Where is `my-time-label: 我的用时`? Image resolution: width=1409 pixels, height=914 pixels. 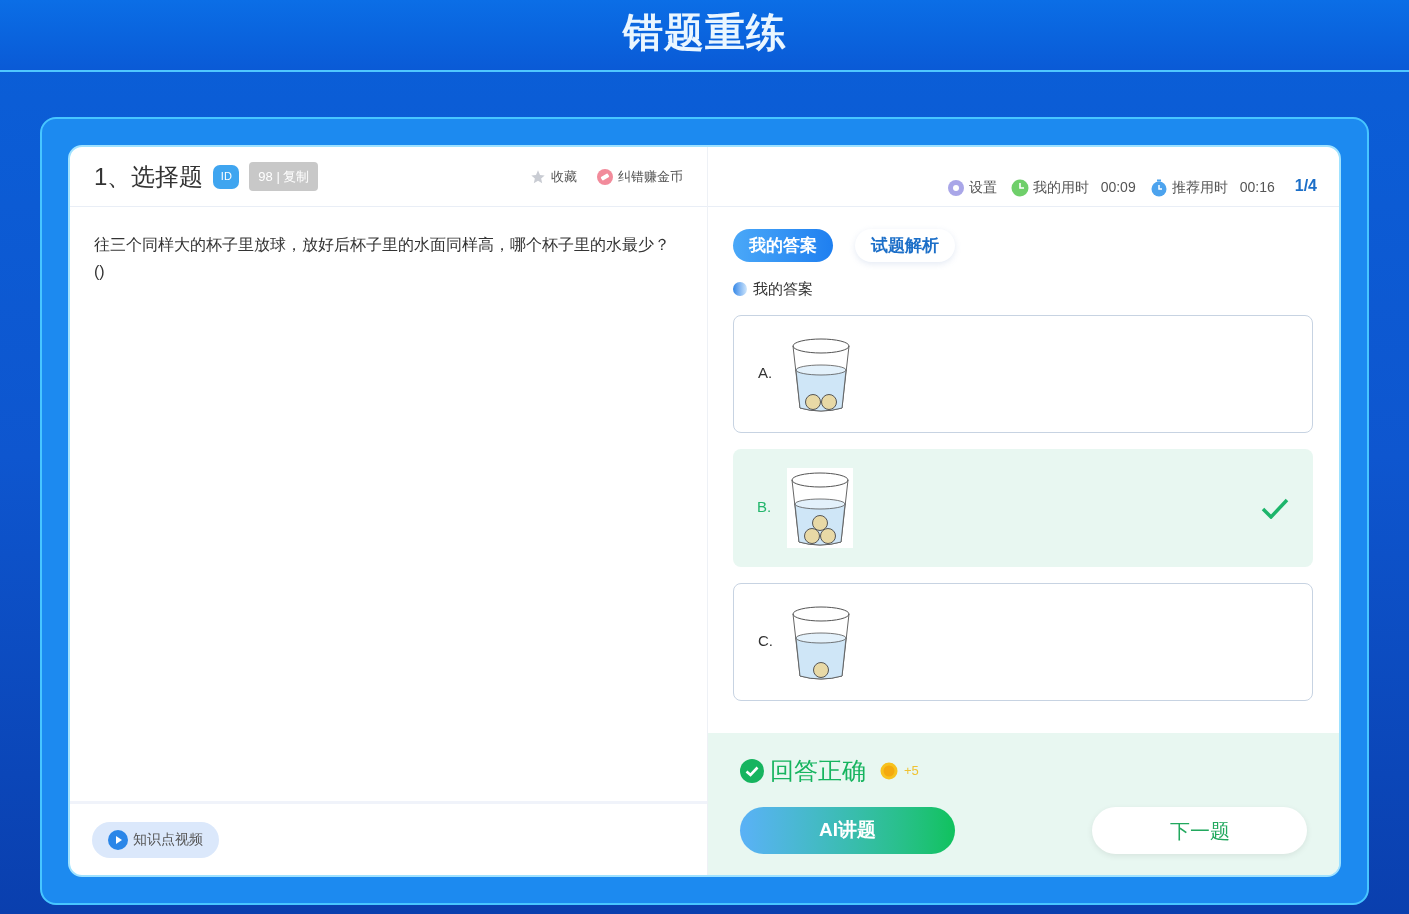
my-time-label: 我的用时 is located at coordinates (1060, 187).